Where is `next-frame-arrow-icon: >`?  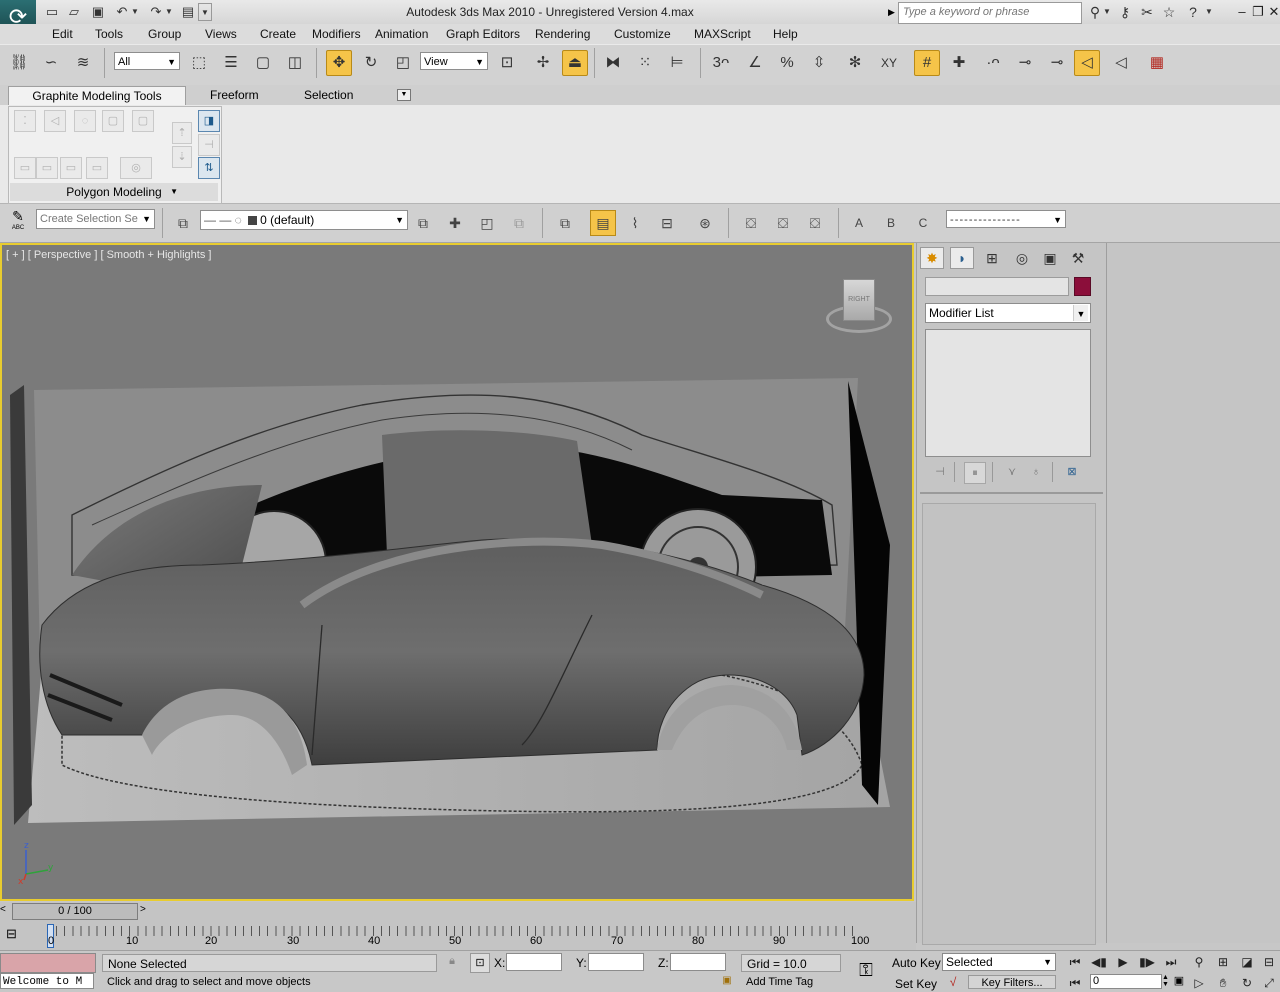
next-frame-arrow-icon: > is located at coordinates (143, 909).